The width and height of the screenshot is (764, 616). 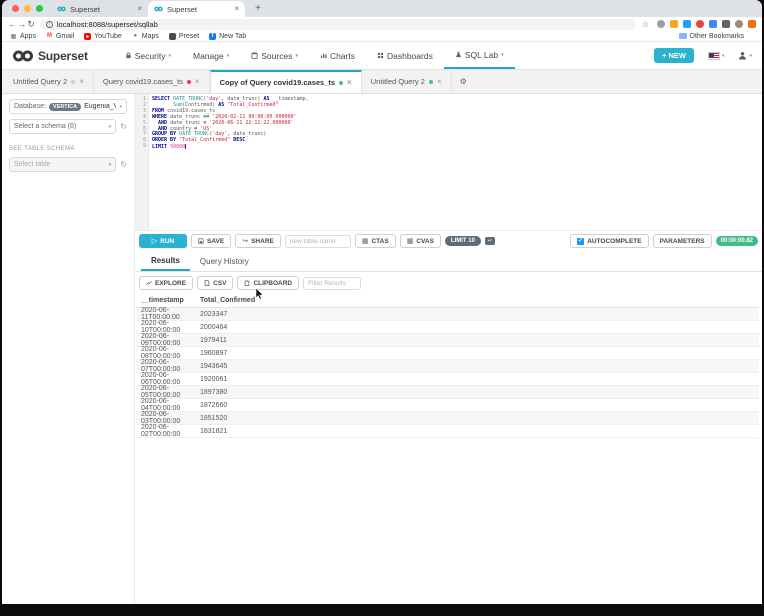 I want to click on clipboard-button: CLIPBOARD, so click(x=268, y=283).